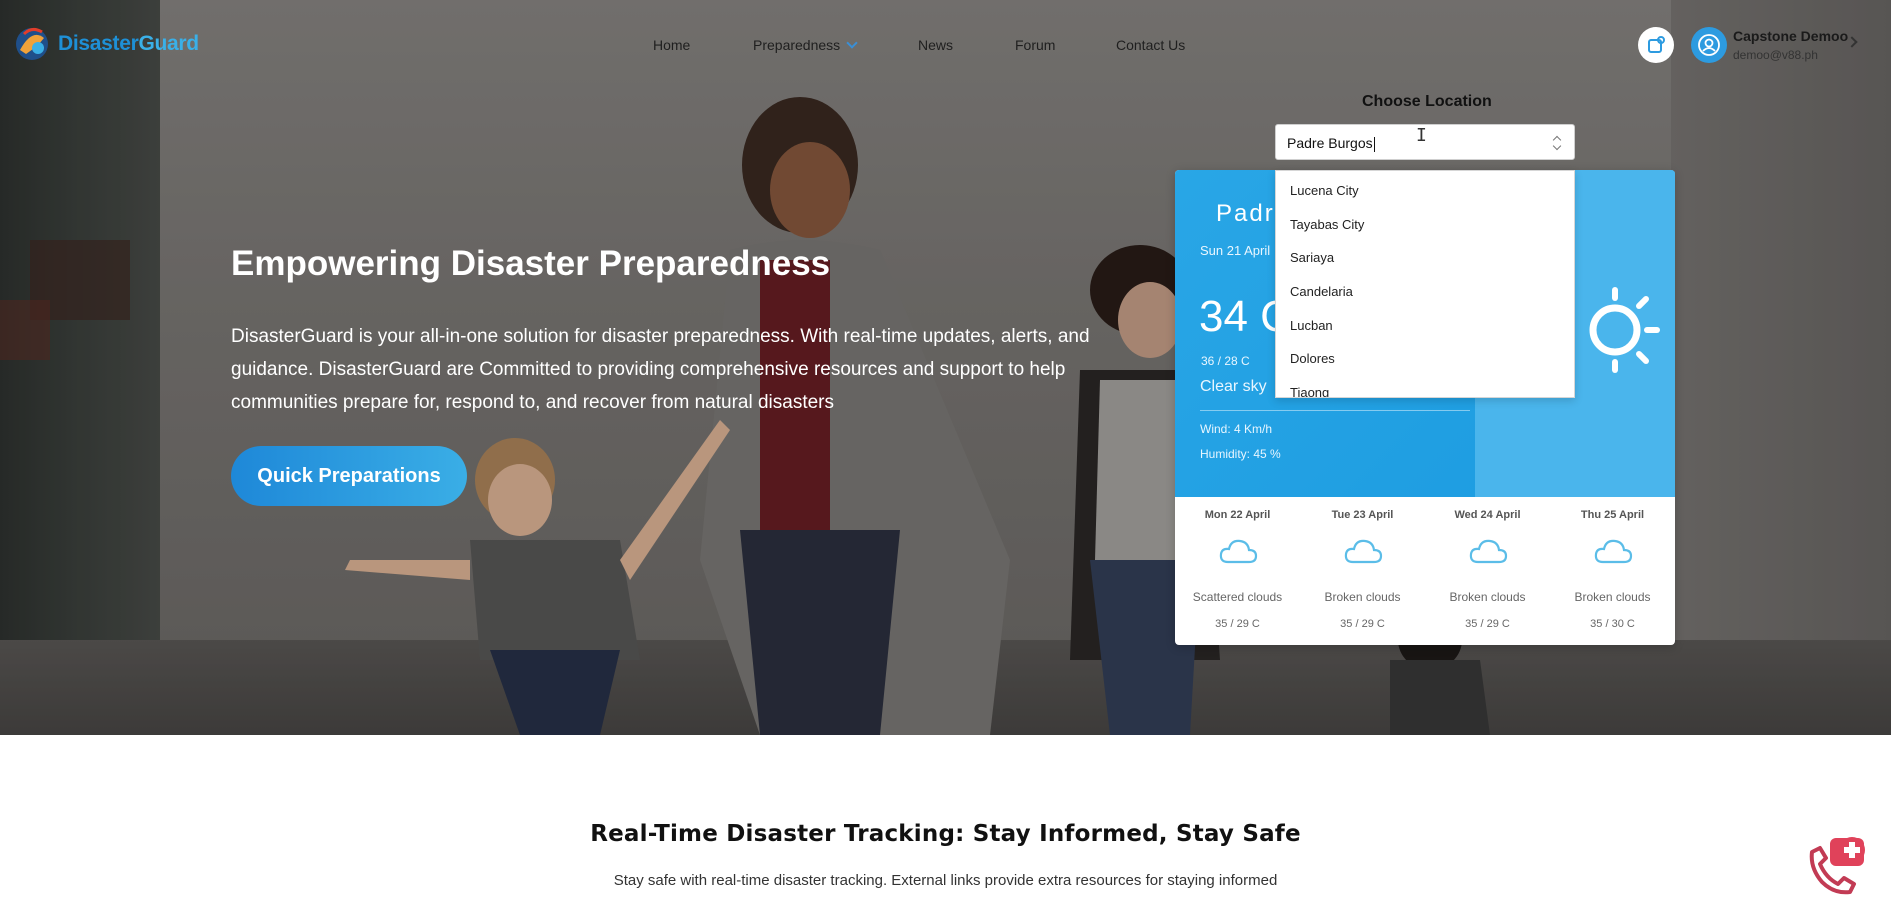 The height and width of the screenshot is (915, 1891). I want to click on weather-wind: Wind: 4 Km/h, so click(1236, 429).